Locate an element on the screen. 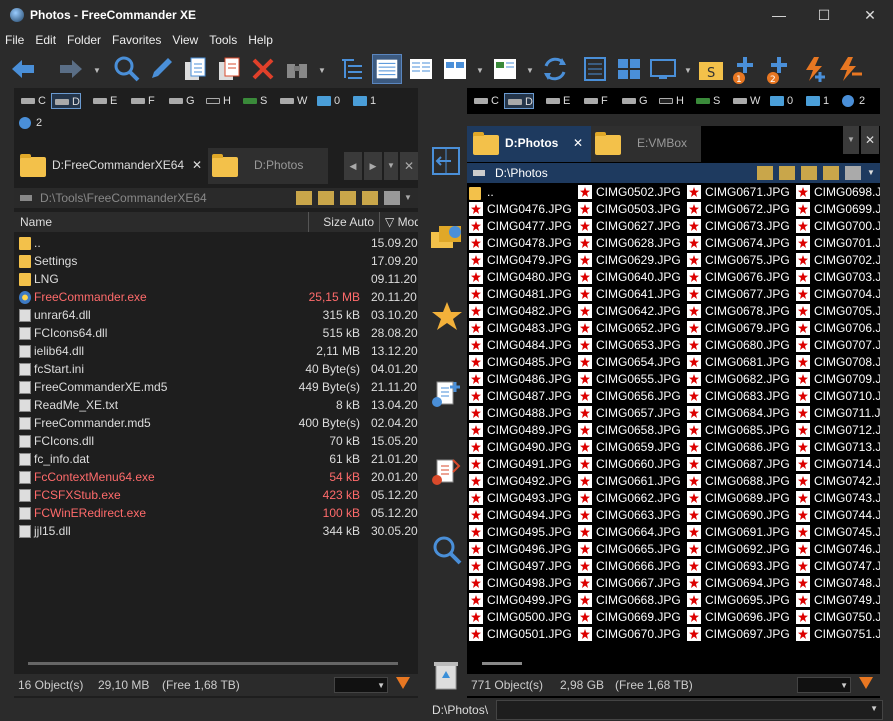 The width and height of the screenshot is (893, 721). list-item: CIMG0663.JPG is located at coordinates (632, 515).